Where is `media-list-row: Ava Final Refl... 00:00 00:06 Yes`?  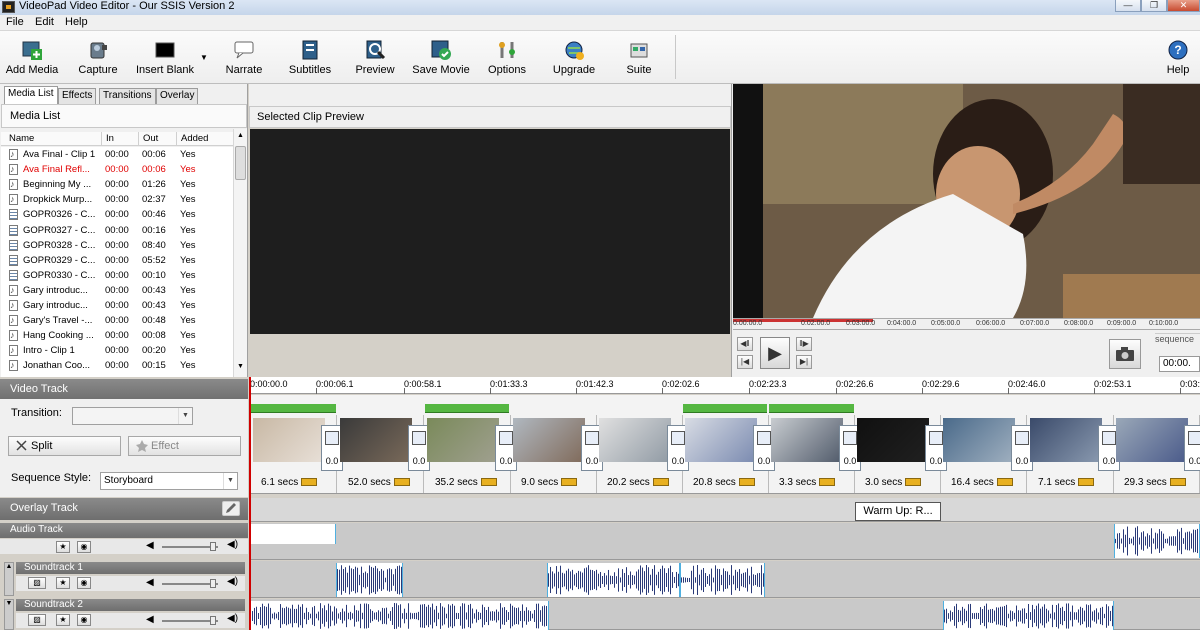 media-list-row: Ava Final Refl... 00:00 00:06 Yes is located at coordinates (117, 169).